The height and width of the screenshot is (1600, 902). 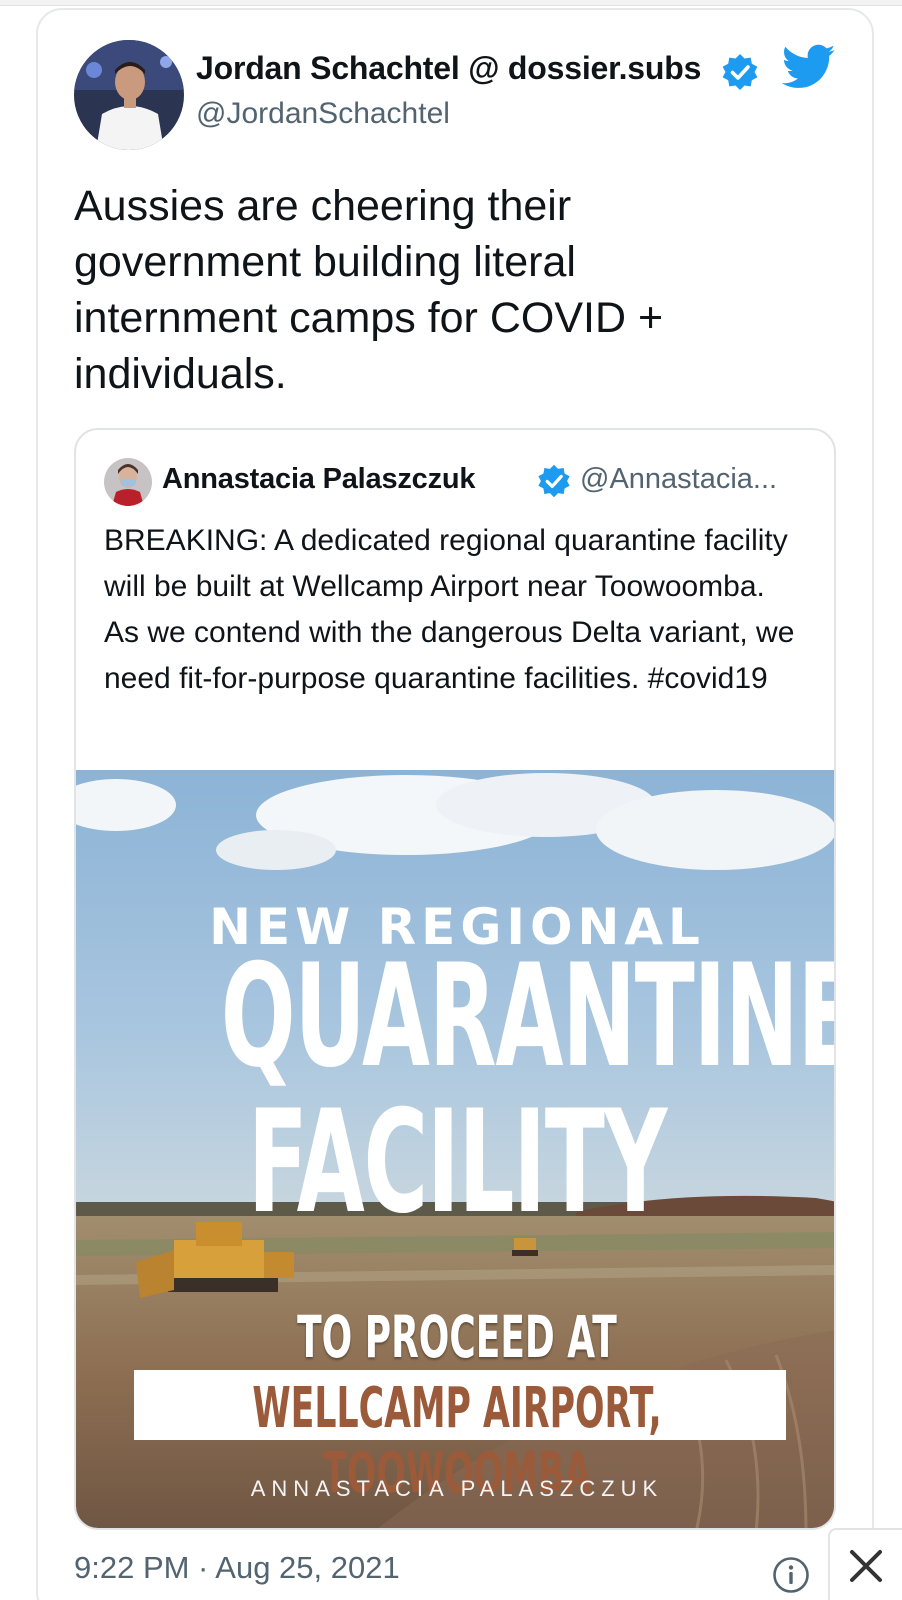 What do you see at coordinates (456, 68) in the screenshot?
I see `author-name: Jordan Schachtel @ dossier.subs` at bounding box center [456, 68].